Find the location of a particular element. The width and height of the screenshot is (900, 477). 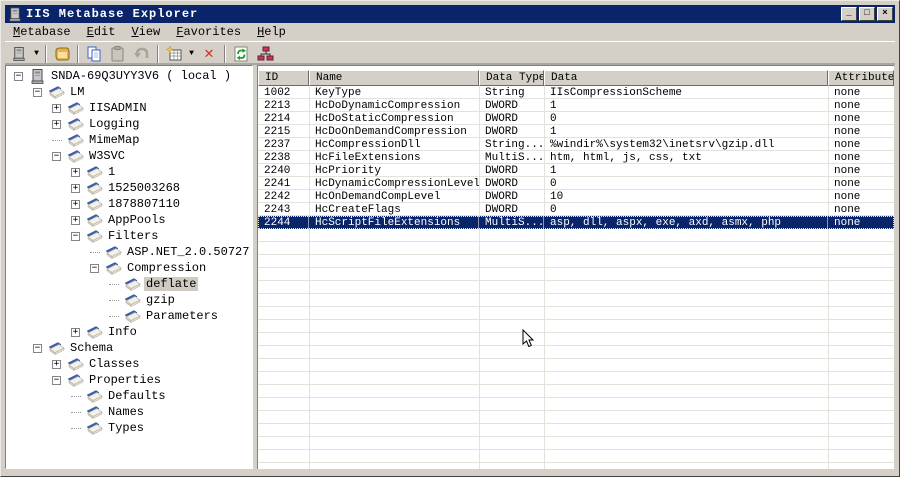

tree-view-icon is located at coordinates (265, 53).